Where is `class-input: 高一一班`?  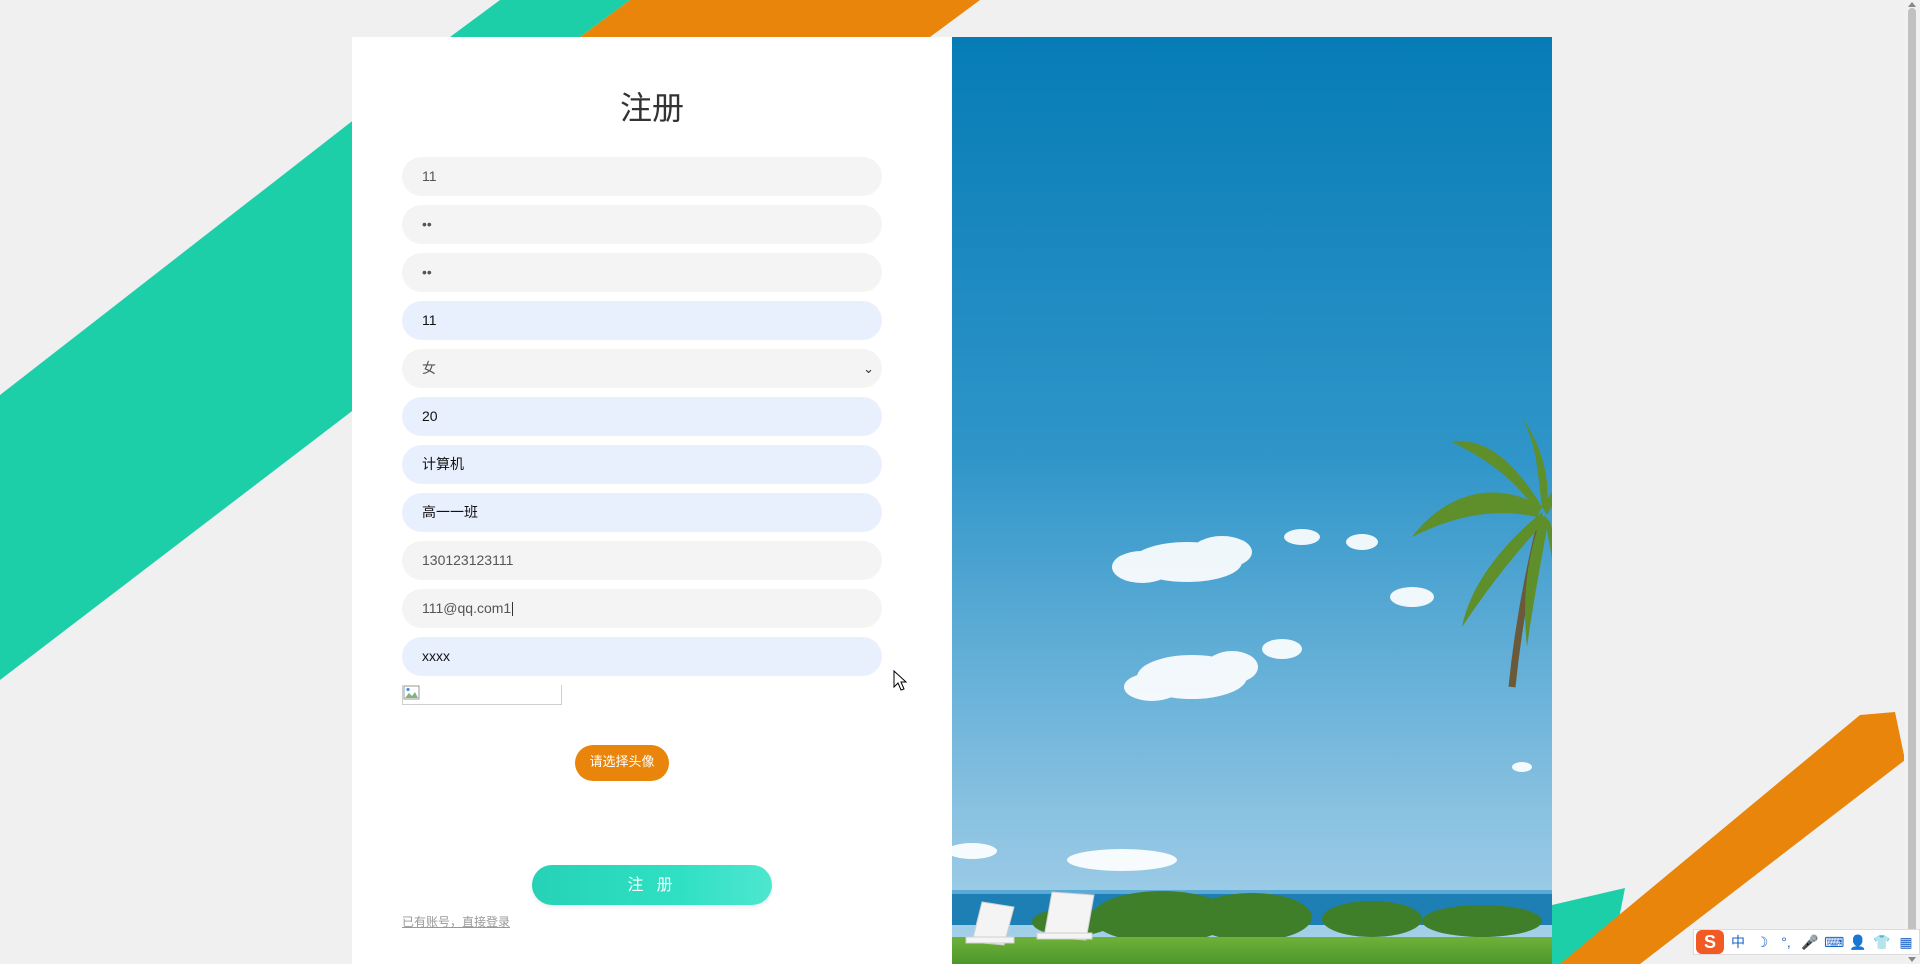
class-input: 高一一班 is located at coordinates (642, 512).